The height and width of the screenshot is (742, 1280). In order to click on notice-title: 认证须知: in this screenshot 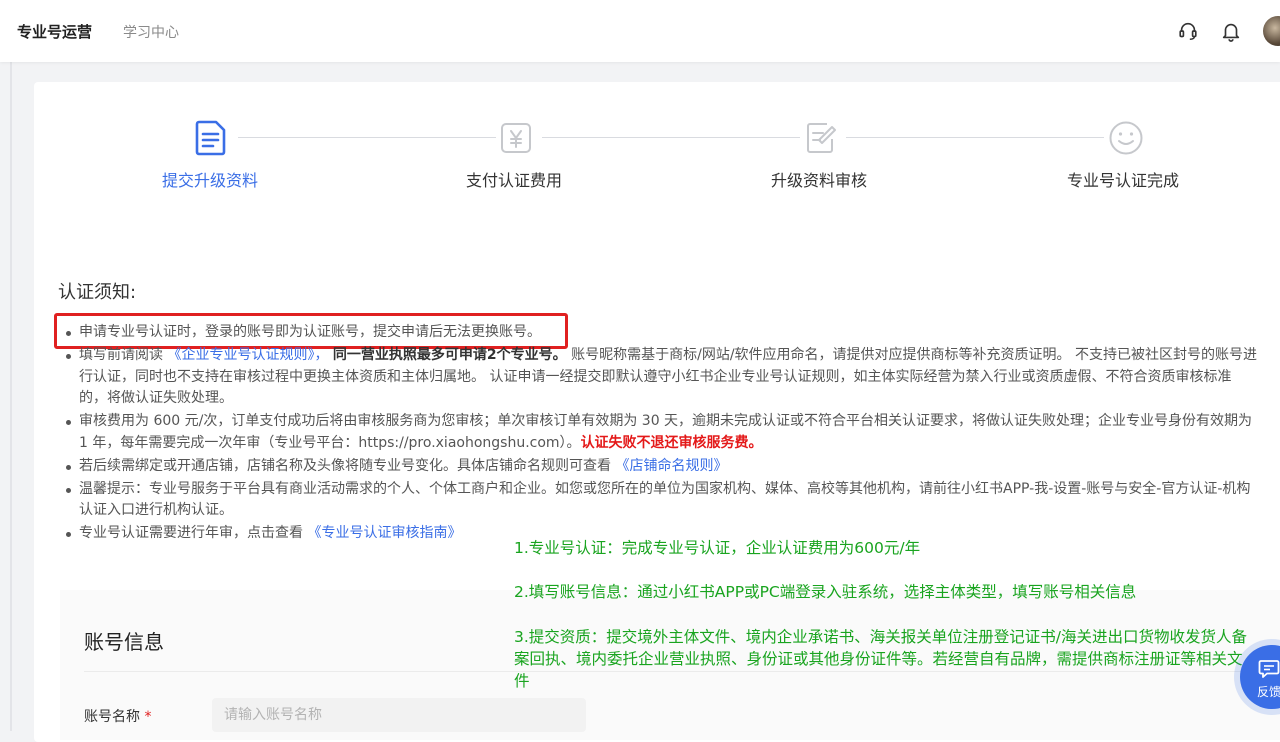, I will do `click(97, 292)`.